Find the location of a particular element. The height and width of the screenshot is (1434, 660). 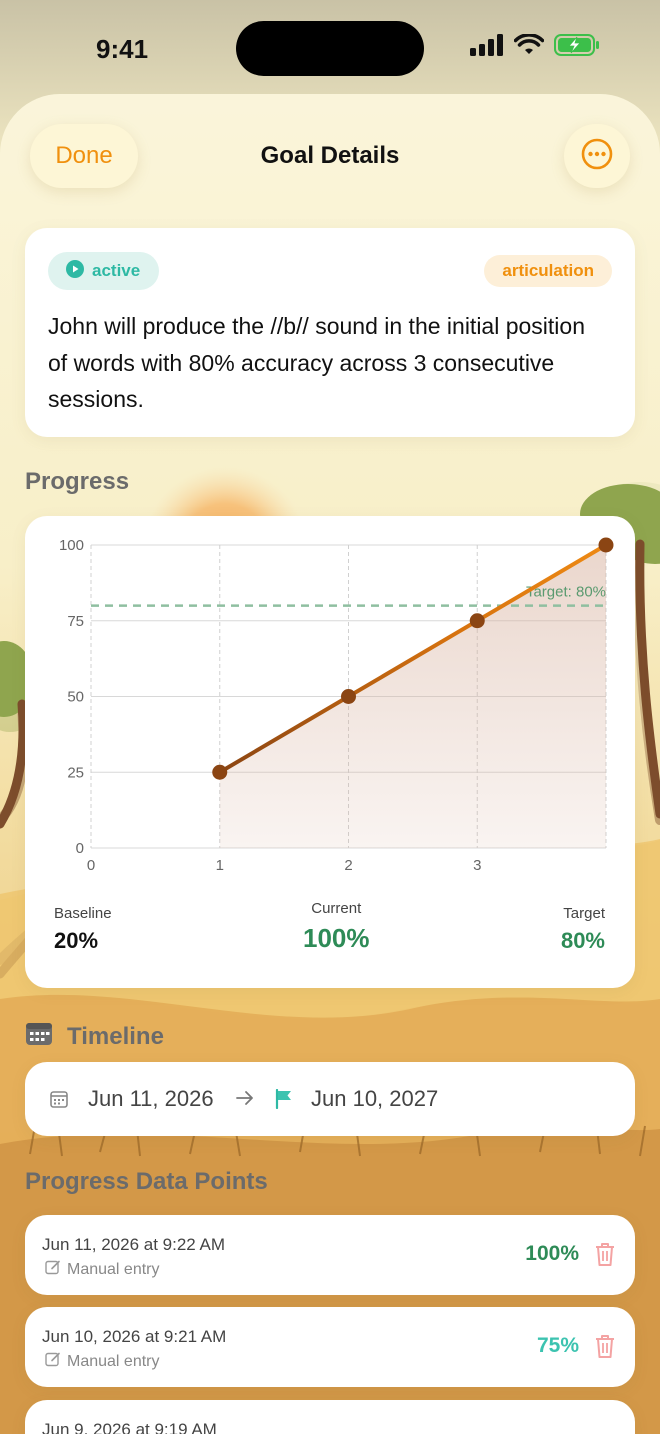

dynamic-island is located at coordinates (330, 48).